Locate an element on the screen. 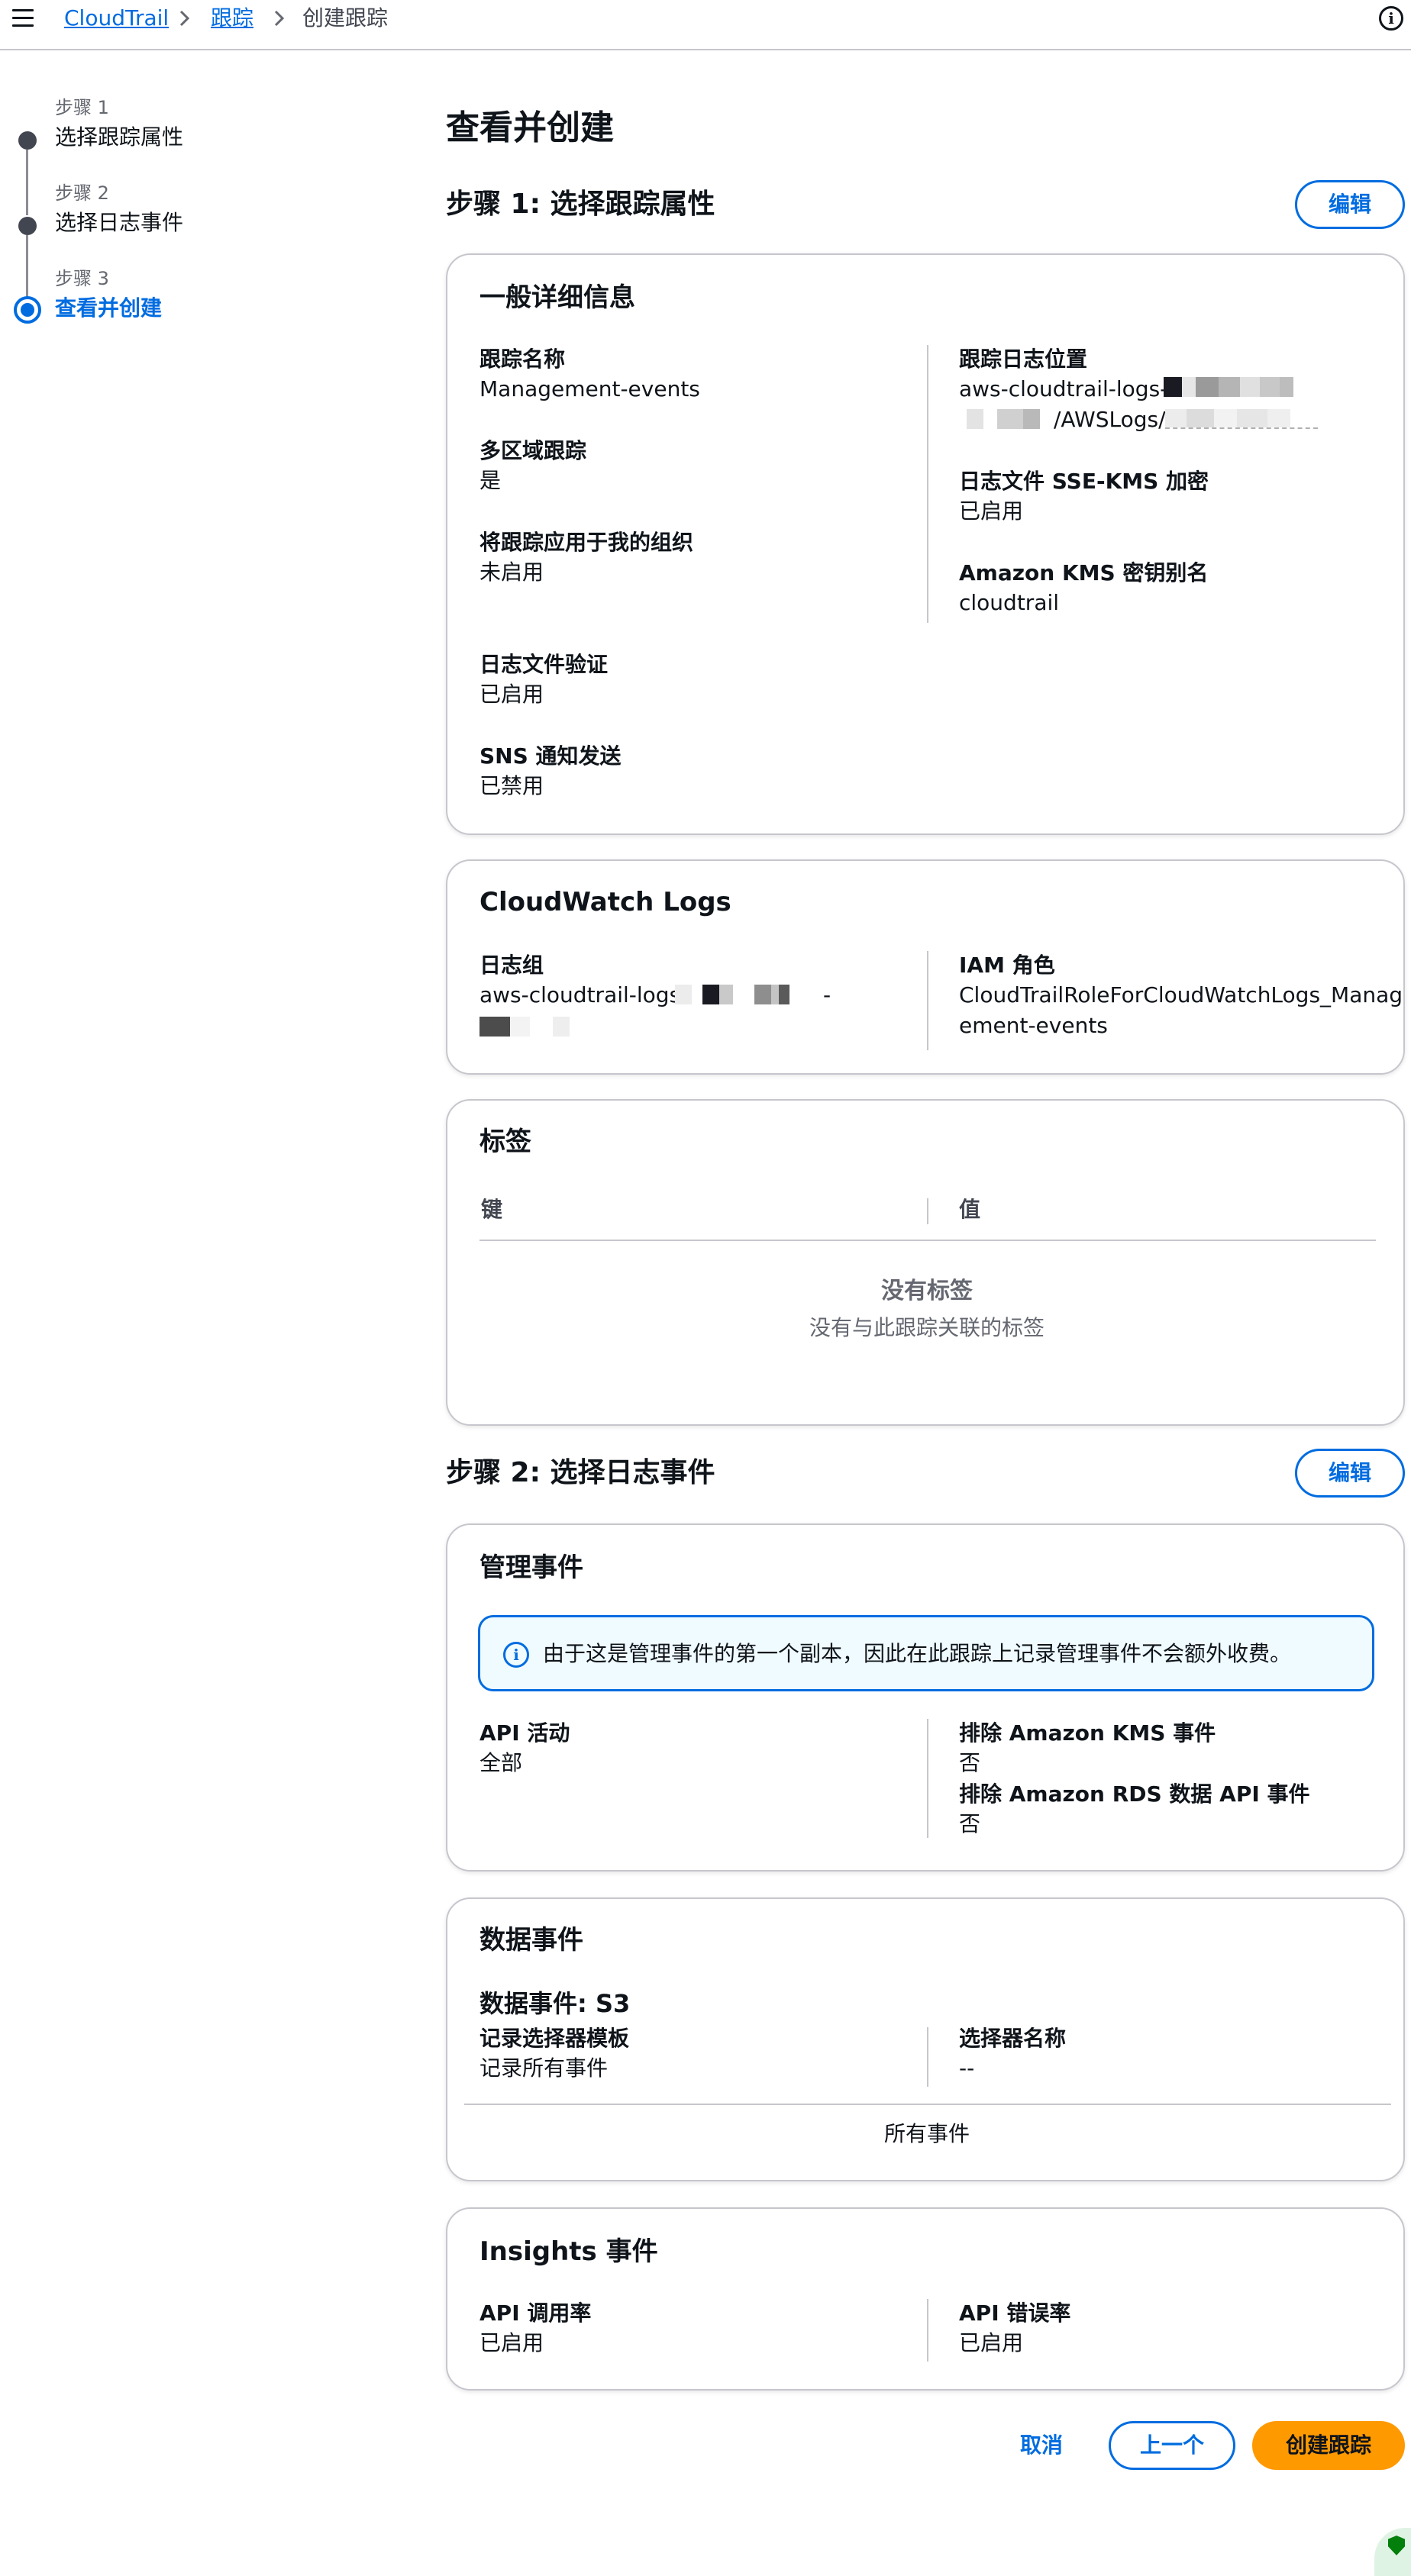 The width and height of the screenshot is (1411, 2576). tags-column-value: 值 is located at coordinates (970, 1210).